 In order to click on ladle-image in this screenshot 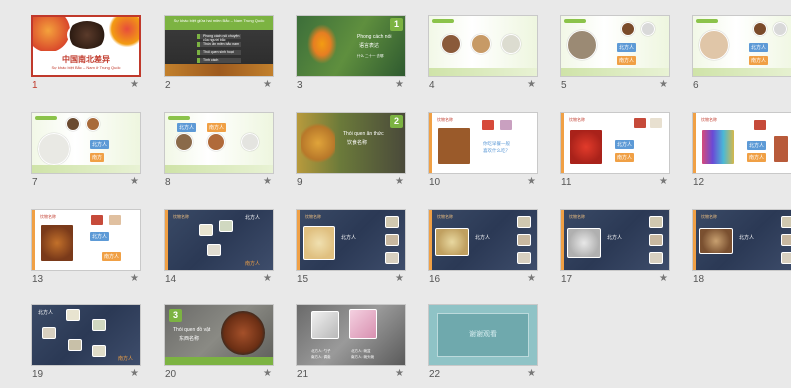, I will do `click(363, 324)`.